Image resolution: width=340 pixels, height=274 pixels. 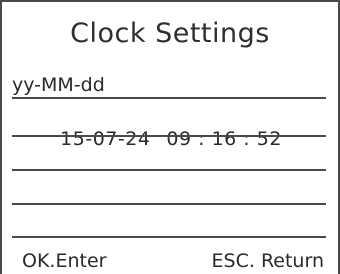 I want to click on date-format-label: yy-MM-dd, so click(x=58, y=85).